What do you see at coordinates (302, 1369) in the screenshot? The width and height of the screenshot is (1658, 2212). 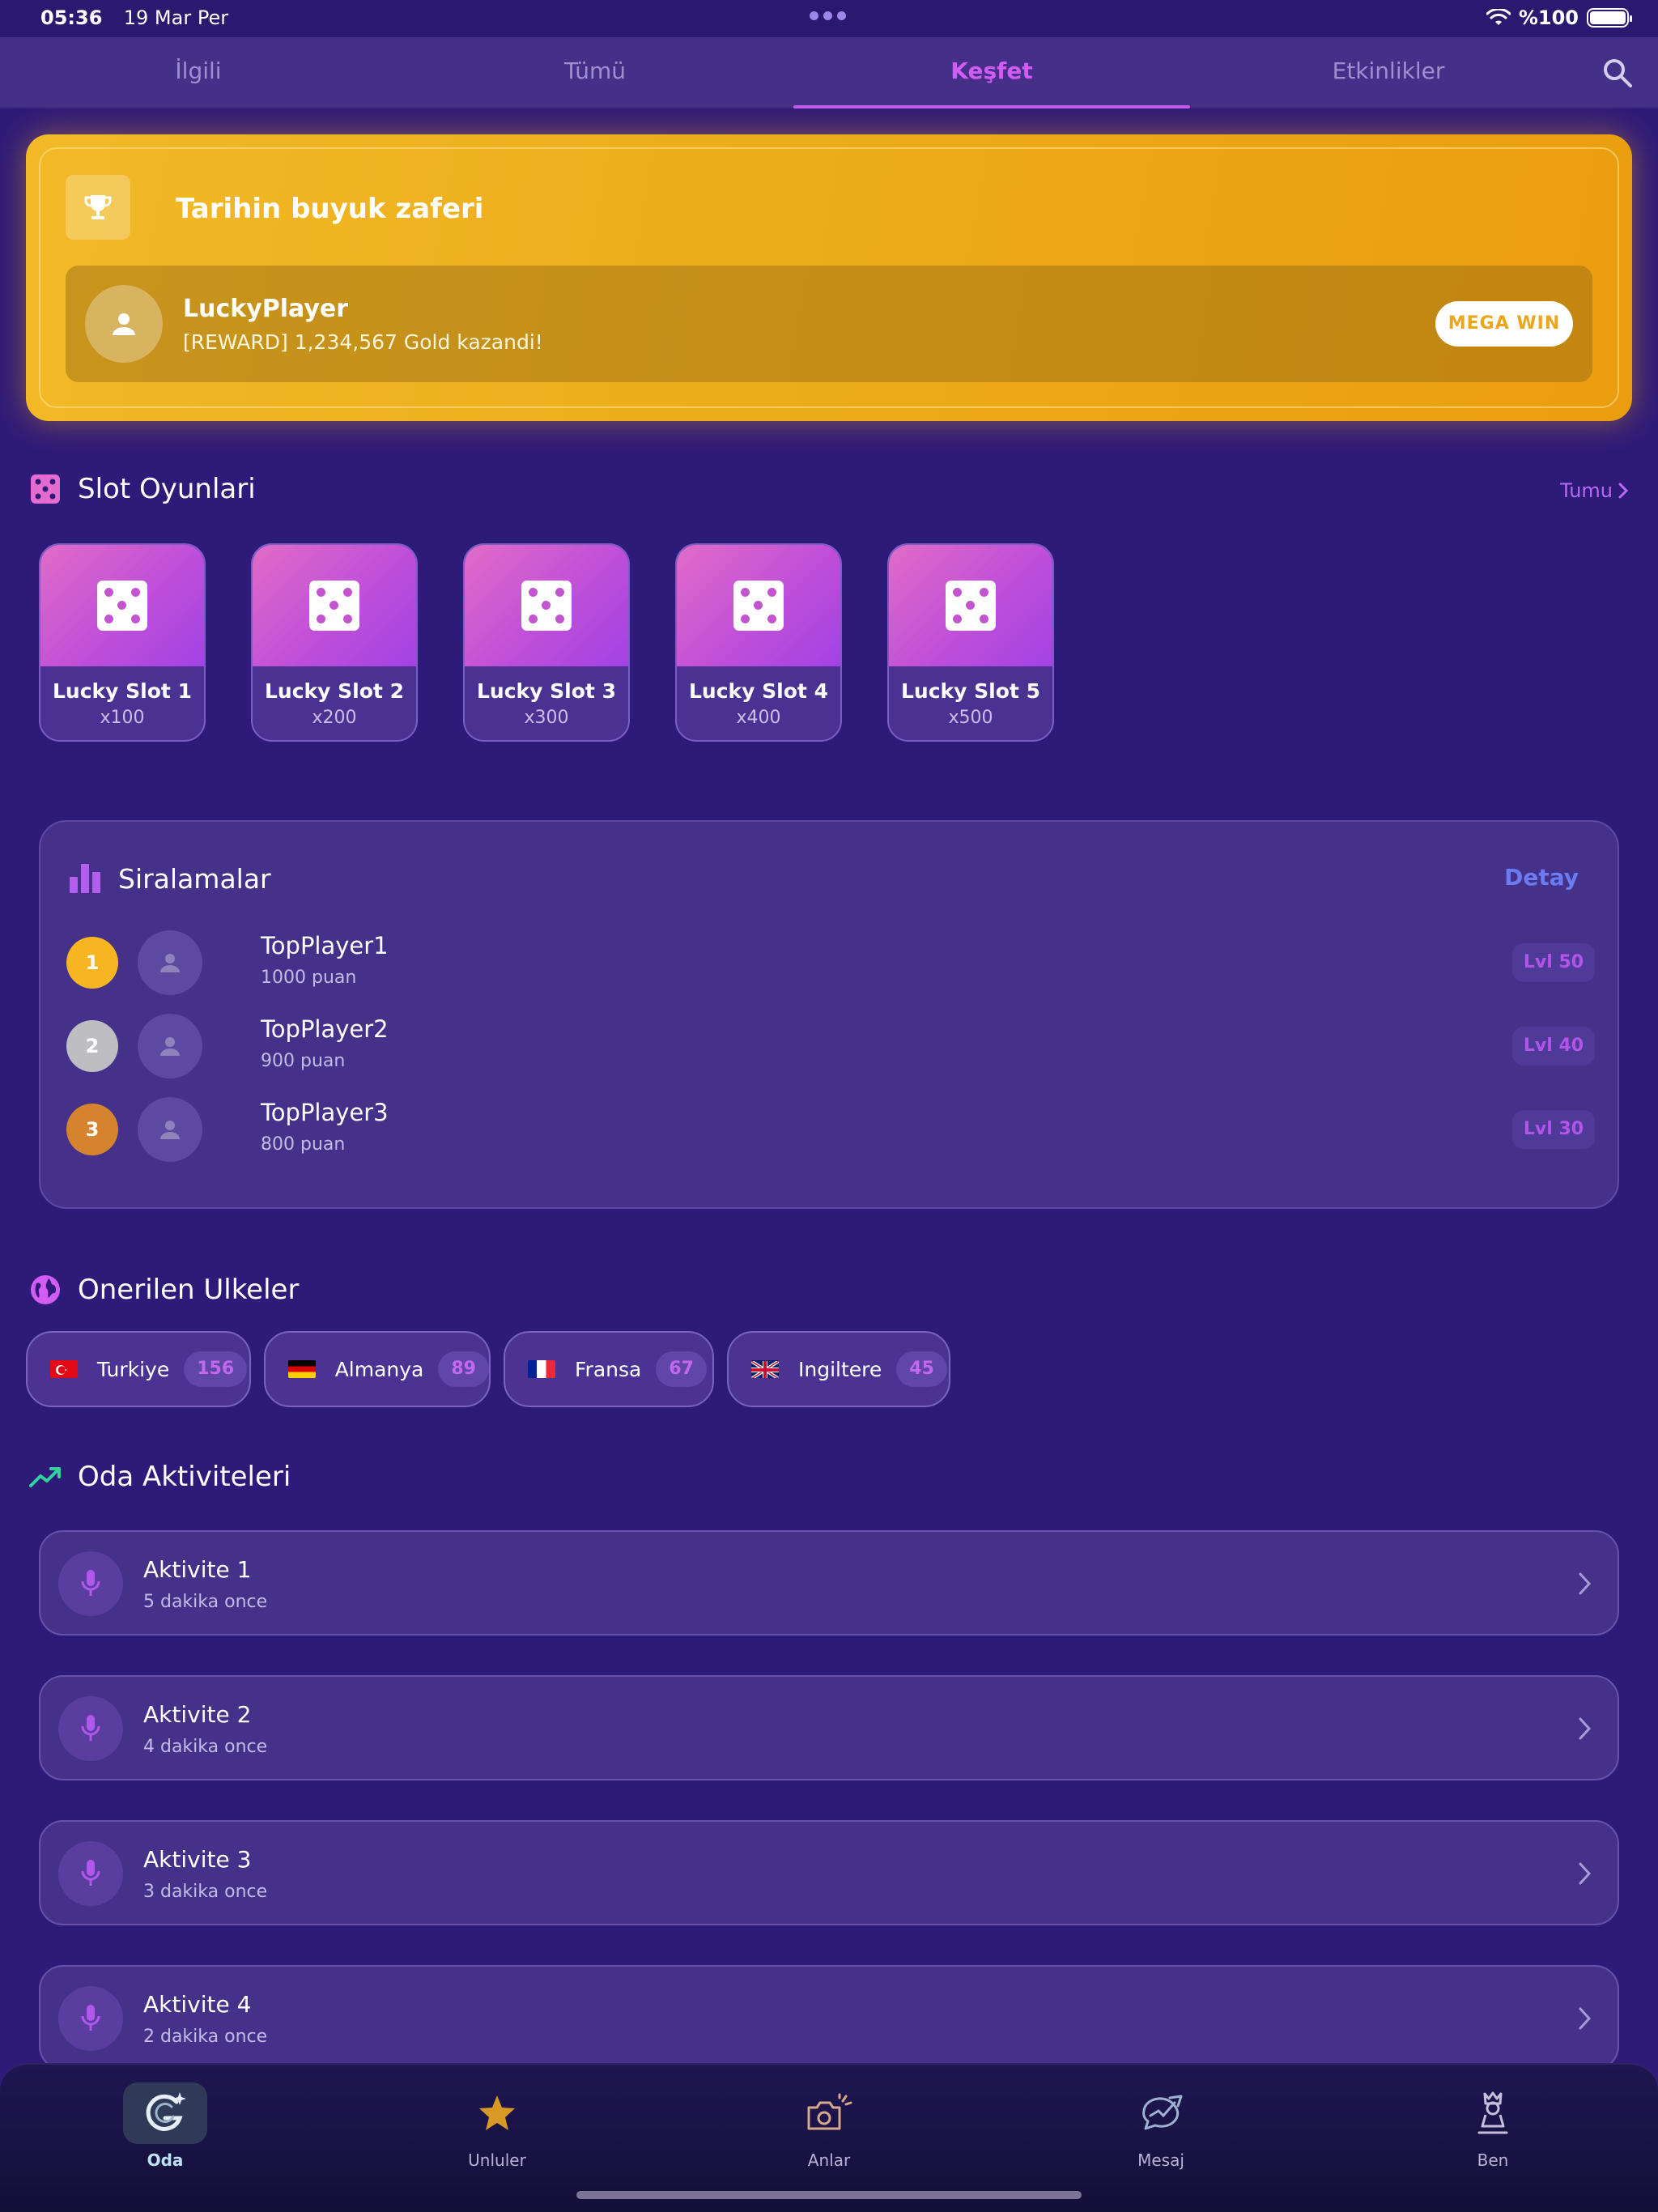 I see `germany-flag-icon` at bounding box center [302, 1369].